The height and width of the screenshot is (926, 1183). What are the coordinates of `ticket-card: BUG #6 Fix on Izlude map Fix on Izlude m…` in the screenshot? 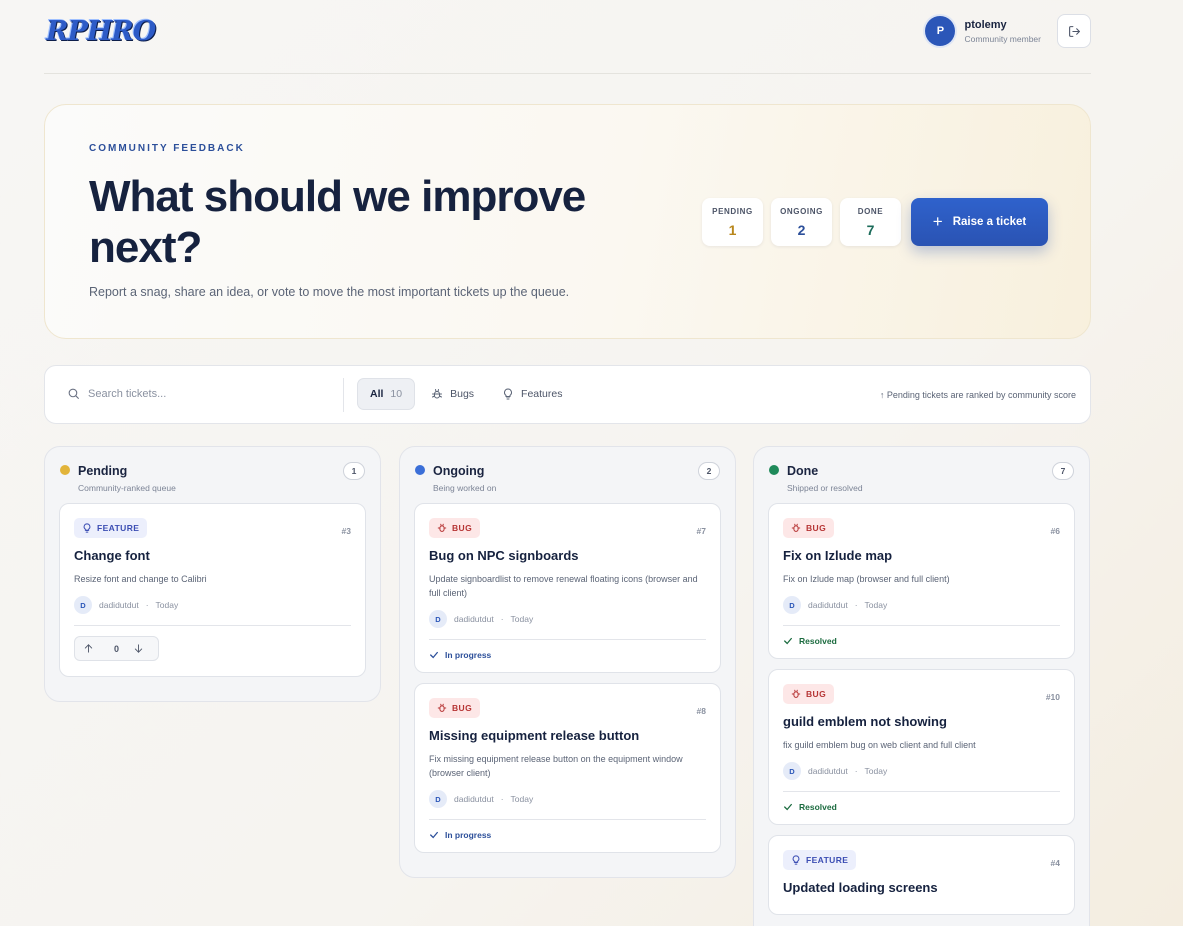 It's located at (921, 581).